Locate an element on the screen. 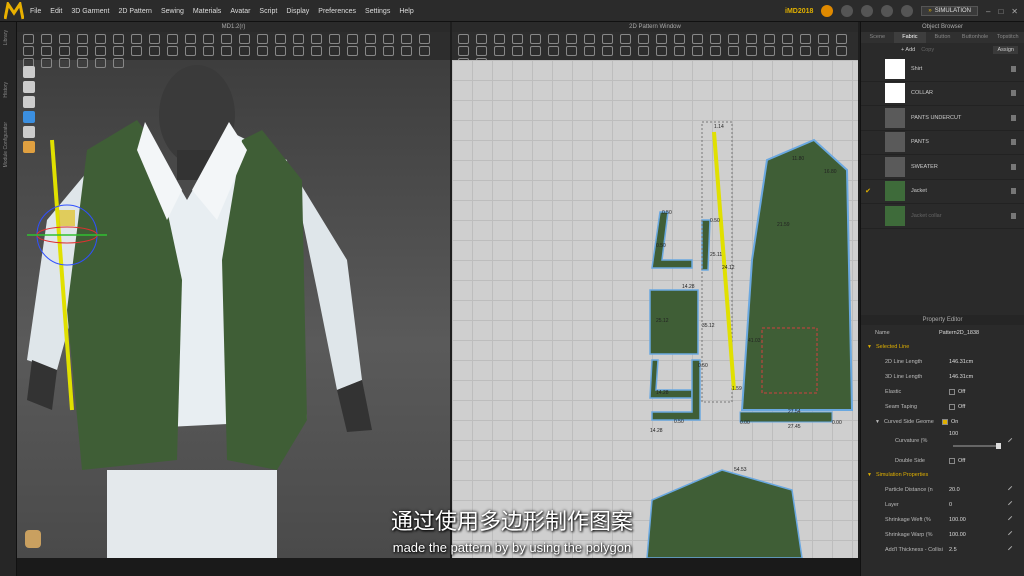 This screenshot has width=1024, height=576. menu-item-materials: Materials is located at coordinates (207, 11).